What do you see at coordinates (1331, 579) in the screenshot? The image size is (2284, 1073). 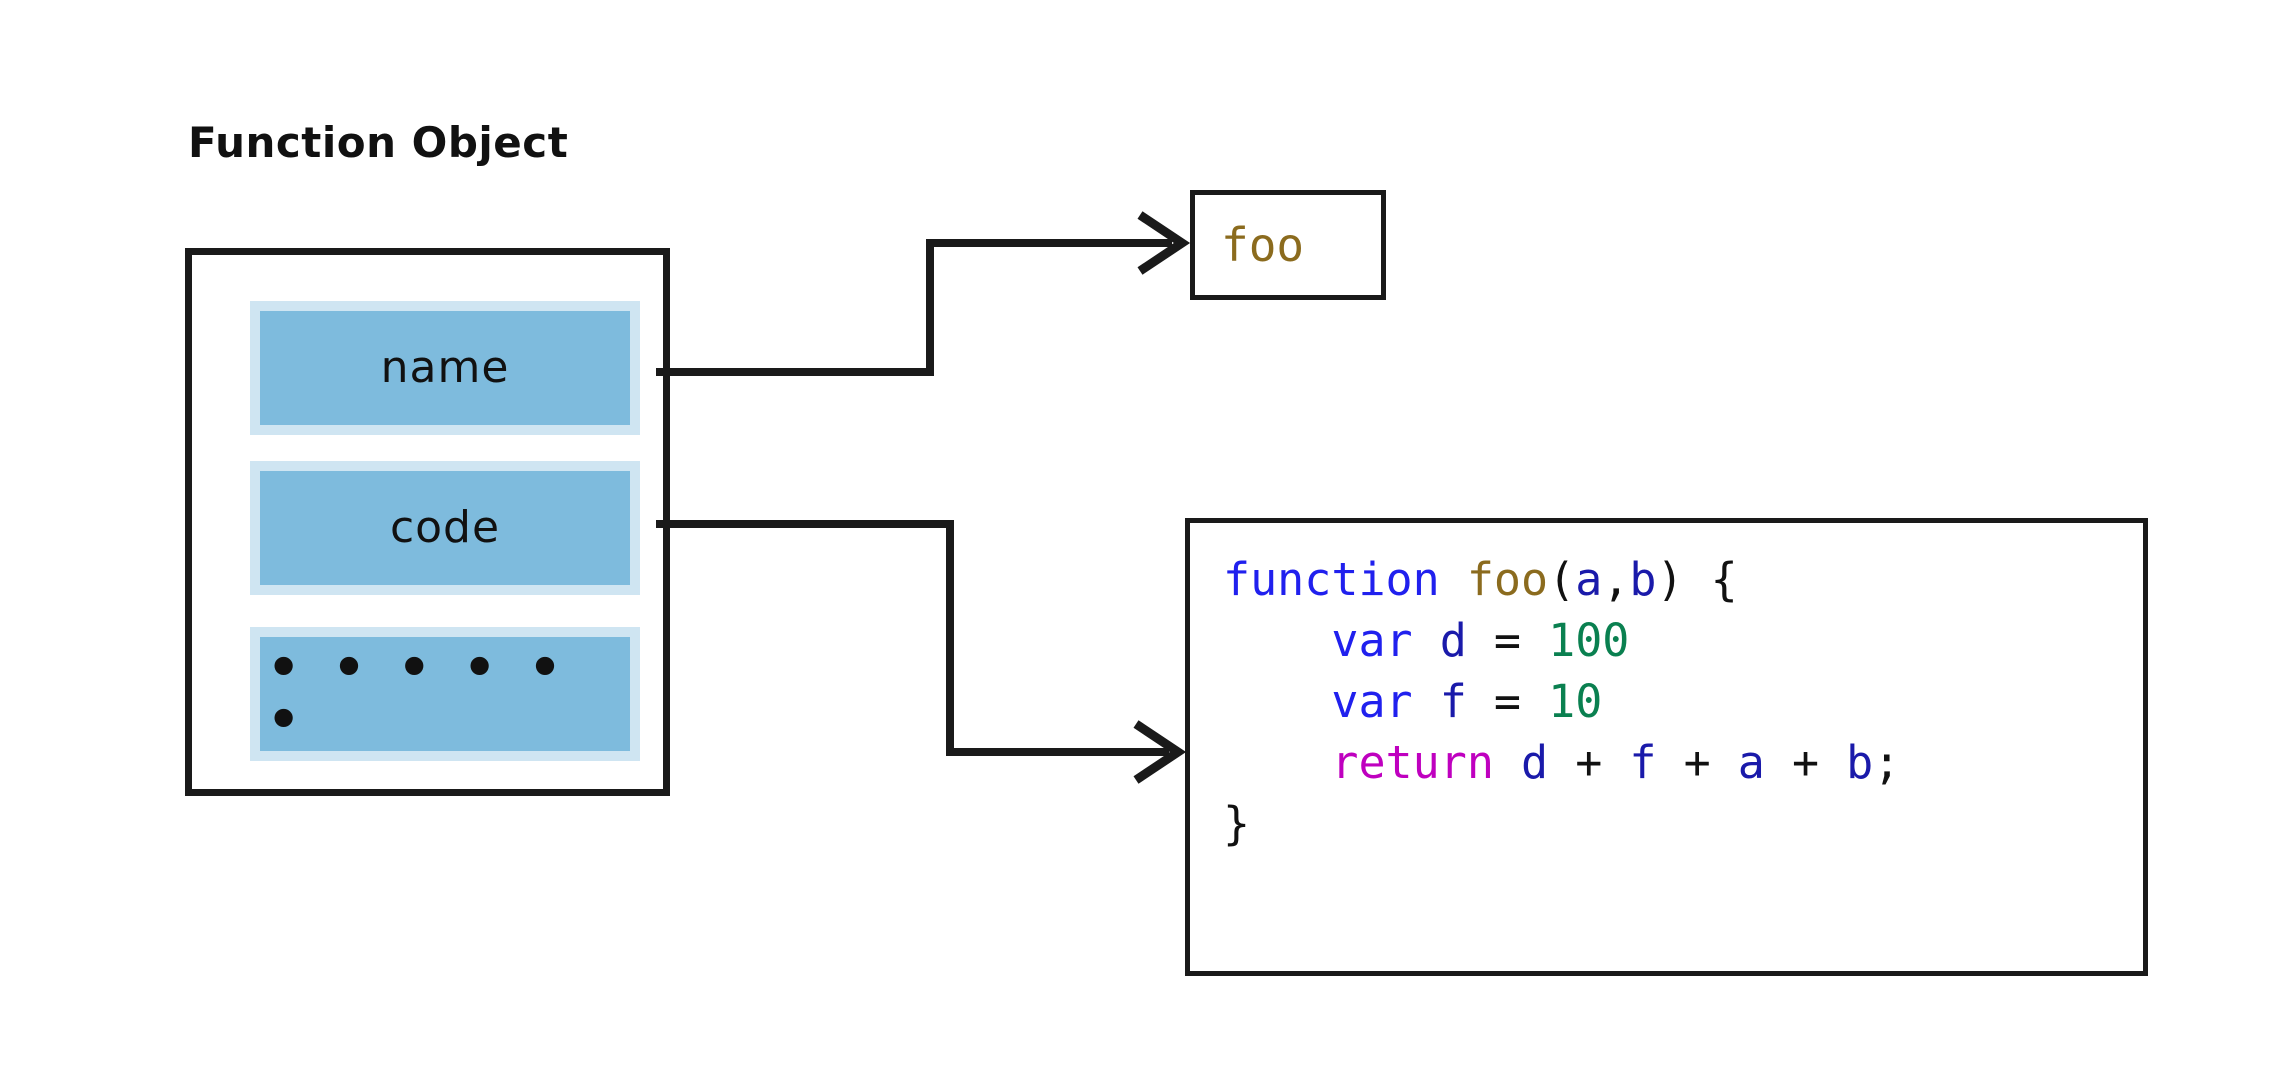 I see `code-token-keyword: function` at bounding box center [1331, 579].